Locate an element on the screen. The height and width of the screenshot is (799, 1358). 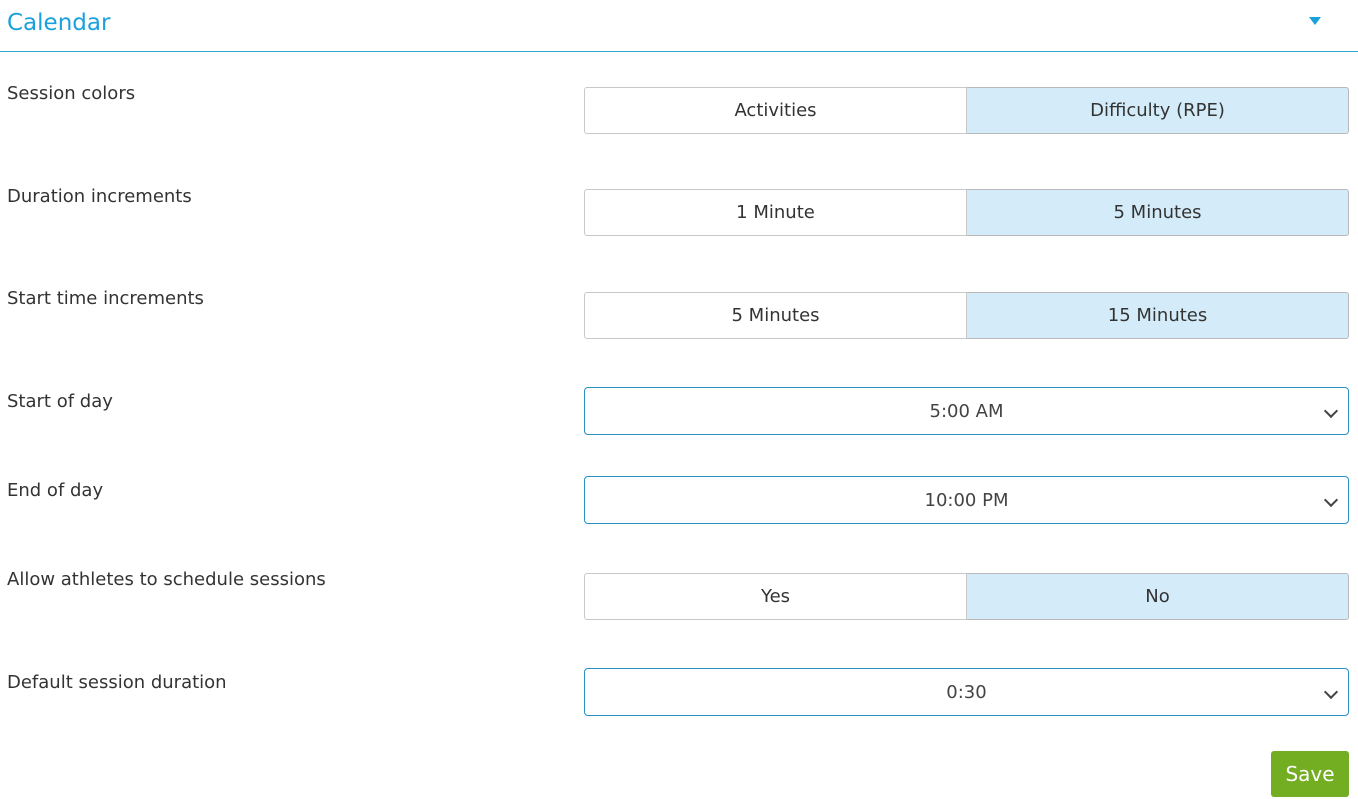
allow-athletes-schedule-option-yes: Yes is located at coordinates (775, 596).